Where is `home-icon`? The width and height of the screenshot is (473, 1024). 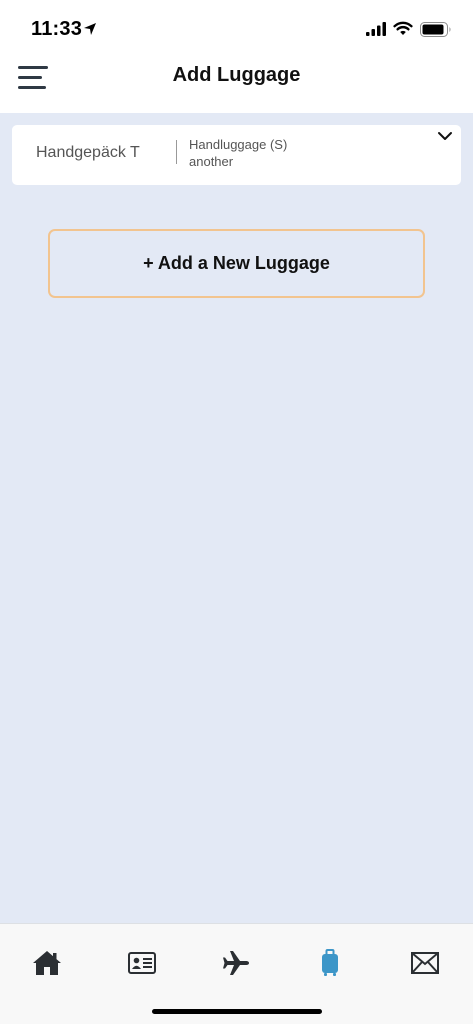 home-icon is located at coordinates (47, 963).